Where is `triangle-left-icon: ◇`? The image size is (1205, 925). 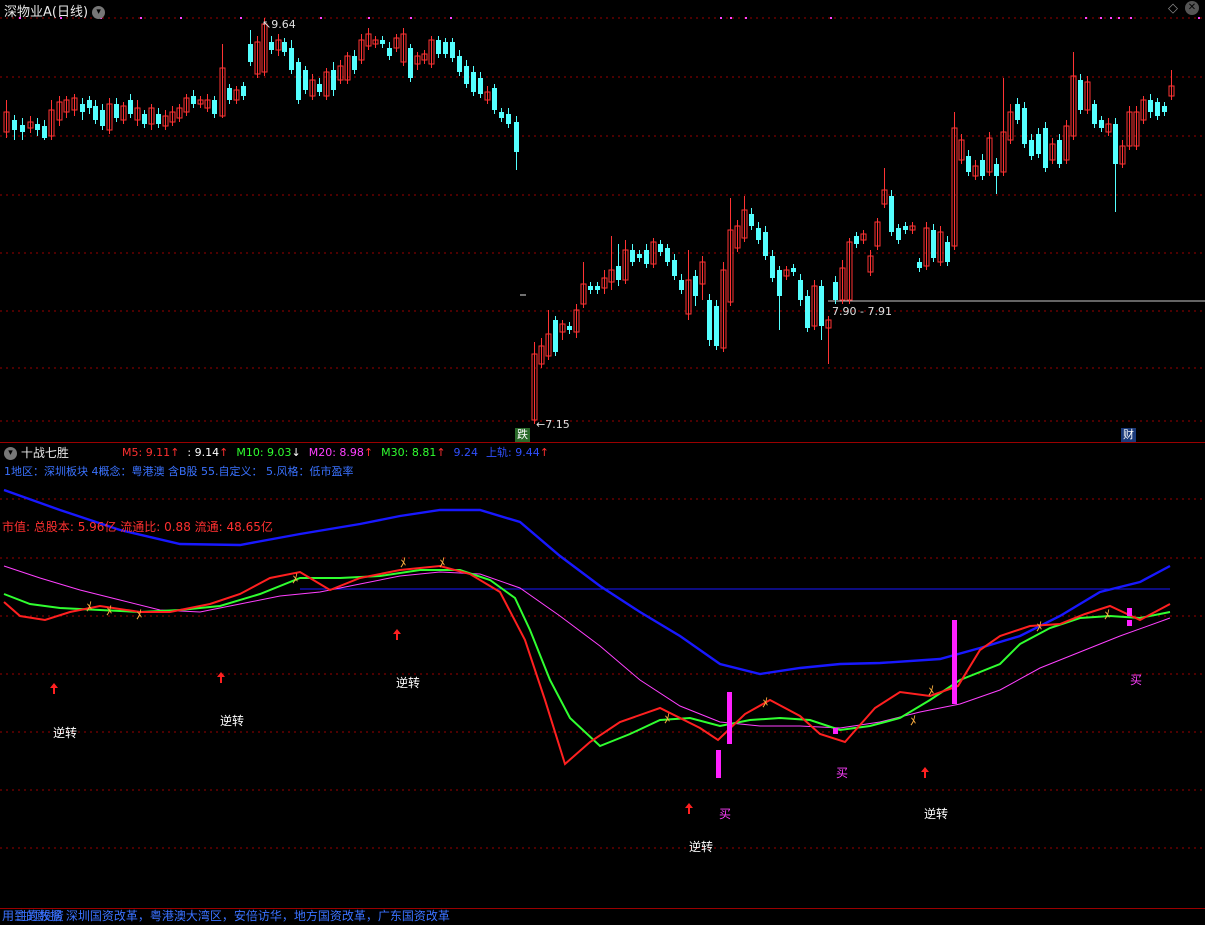
triangle-left-icon: ◇ is located at coordinates (1173, 8).